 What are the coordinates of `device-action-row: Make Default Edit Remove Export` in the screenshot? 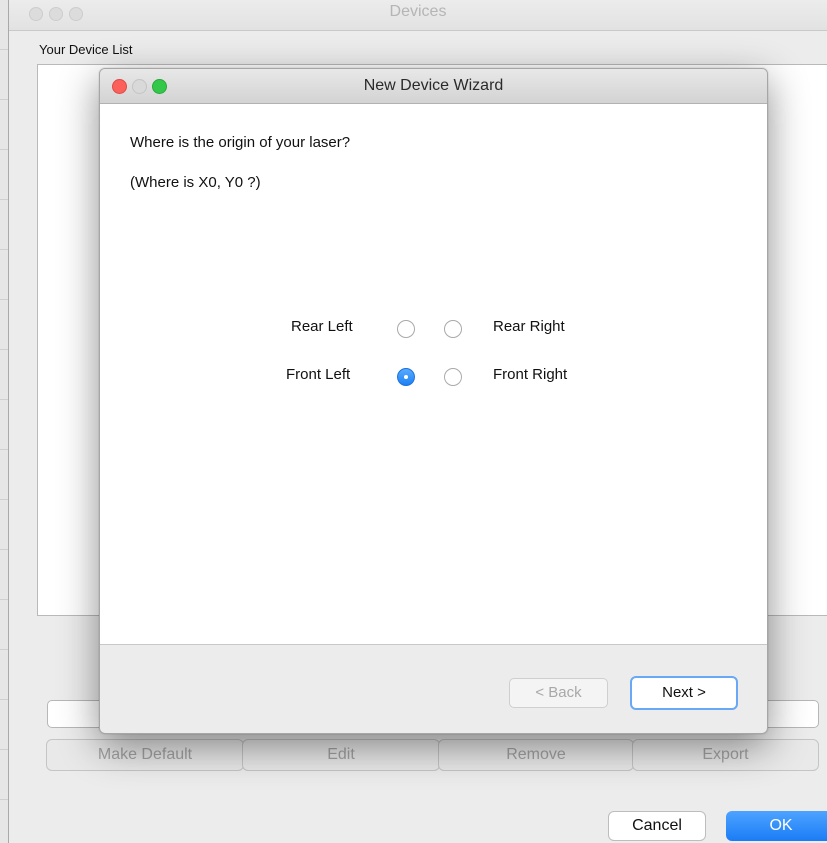 It's located at (432, 755).